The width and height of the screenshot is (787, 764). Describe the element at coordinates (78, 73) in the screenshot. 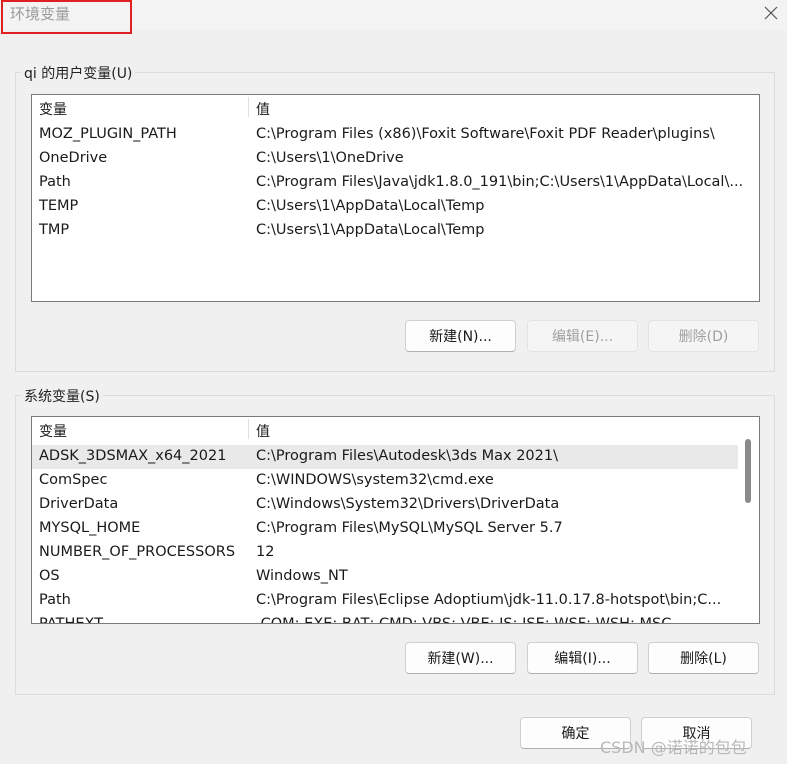

I see `user-vars-label: qi 的用户变量(U)` at that location.